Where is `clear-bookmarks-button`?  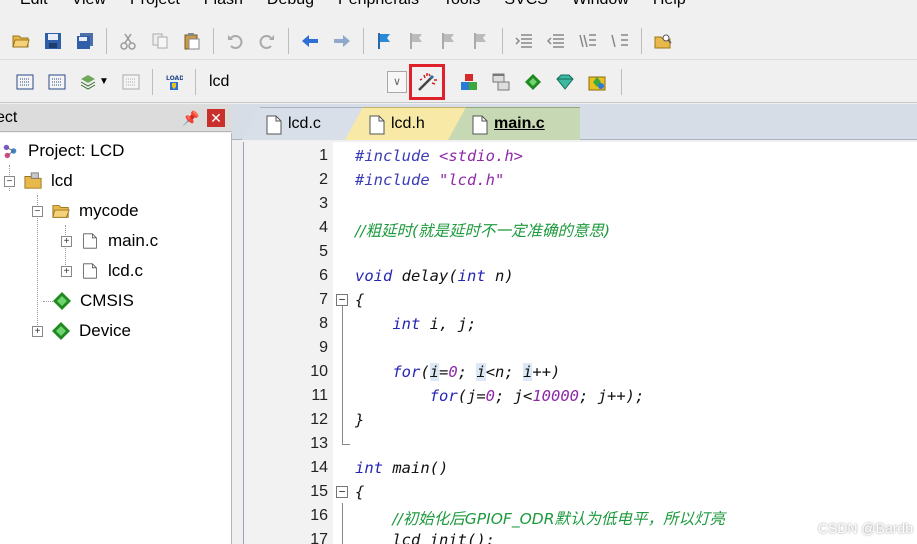 clear-bookmarks-button is located at coordinates (481, 41).